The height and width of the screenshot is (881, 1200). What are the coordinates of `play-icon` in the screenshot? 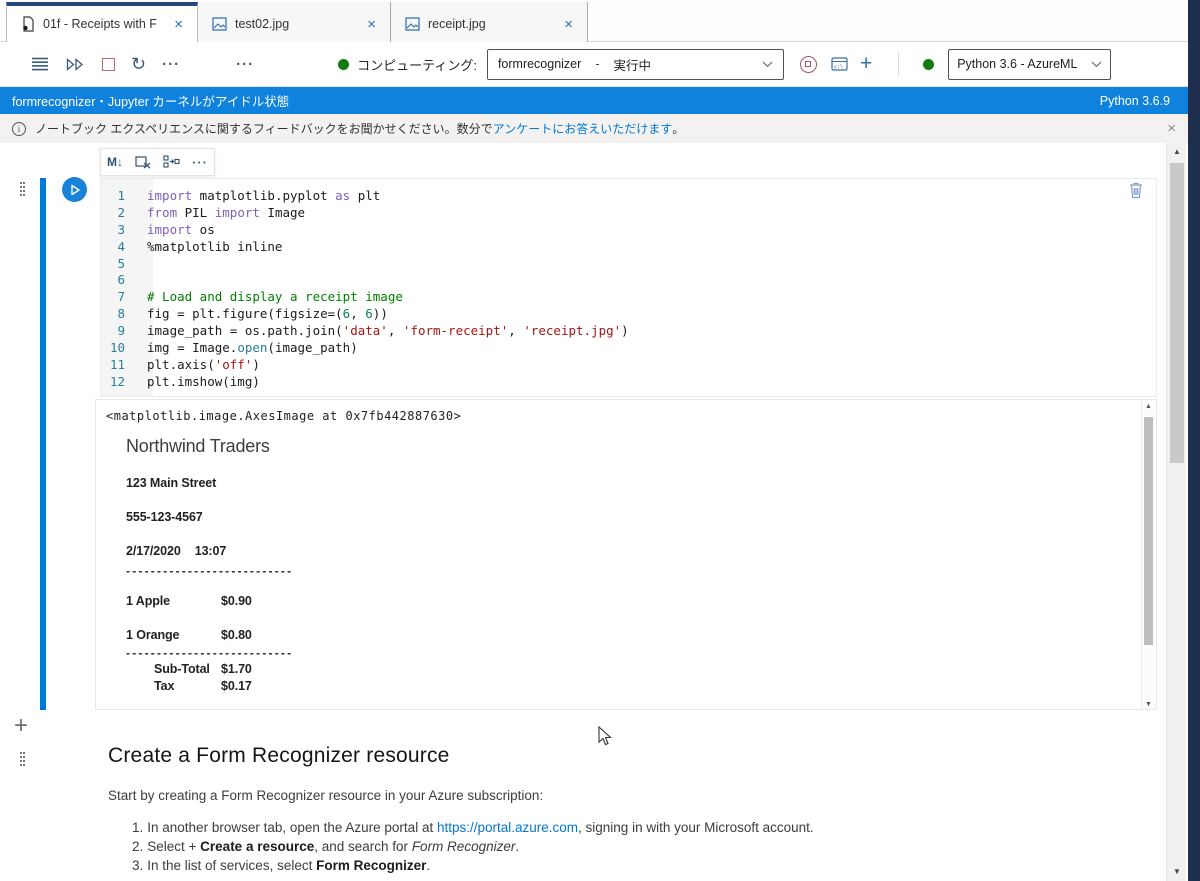 It's located at (75, 189).